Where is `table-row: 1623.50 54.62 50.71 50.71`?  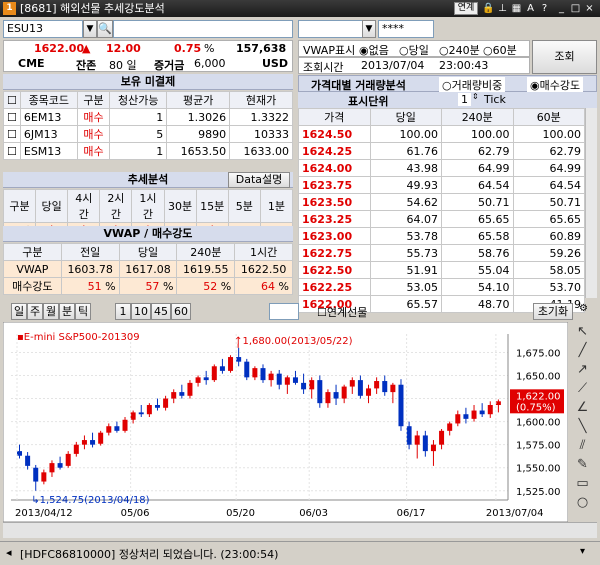
table-row: 1623.50 54.62 50.71 50.71 is located at coordinates (441, 202).